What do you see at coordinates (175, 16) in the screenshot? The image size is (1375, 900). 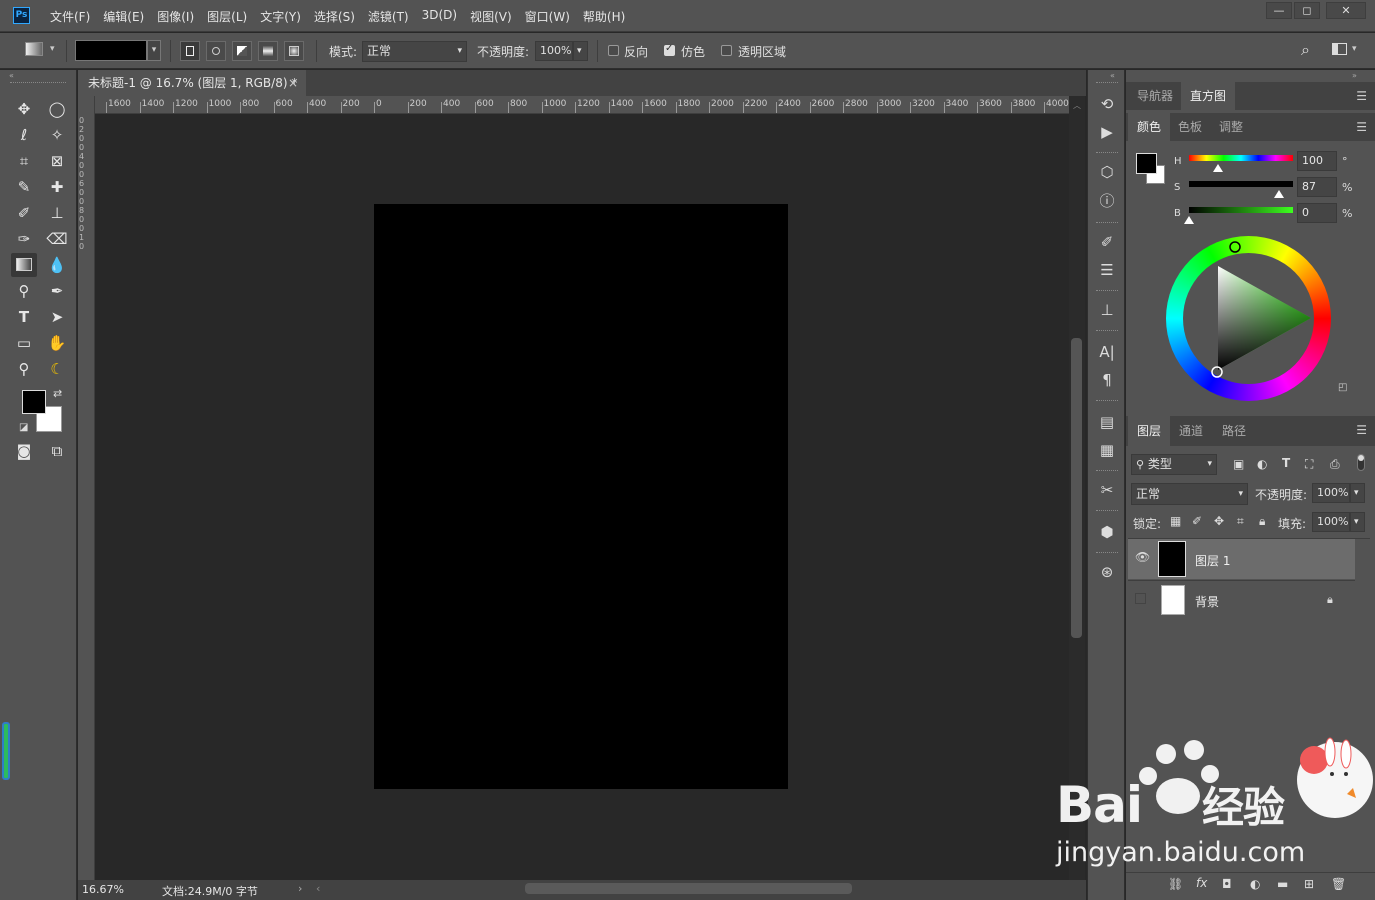 I see `menu-image: 图像(I)` at bounding box center [175, 16].